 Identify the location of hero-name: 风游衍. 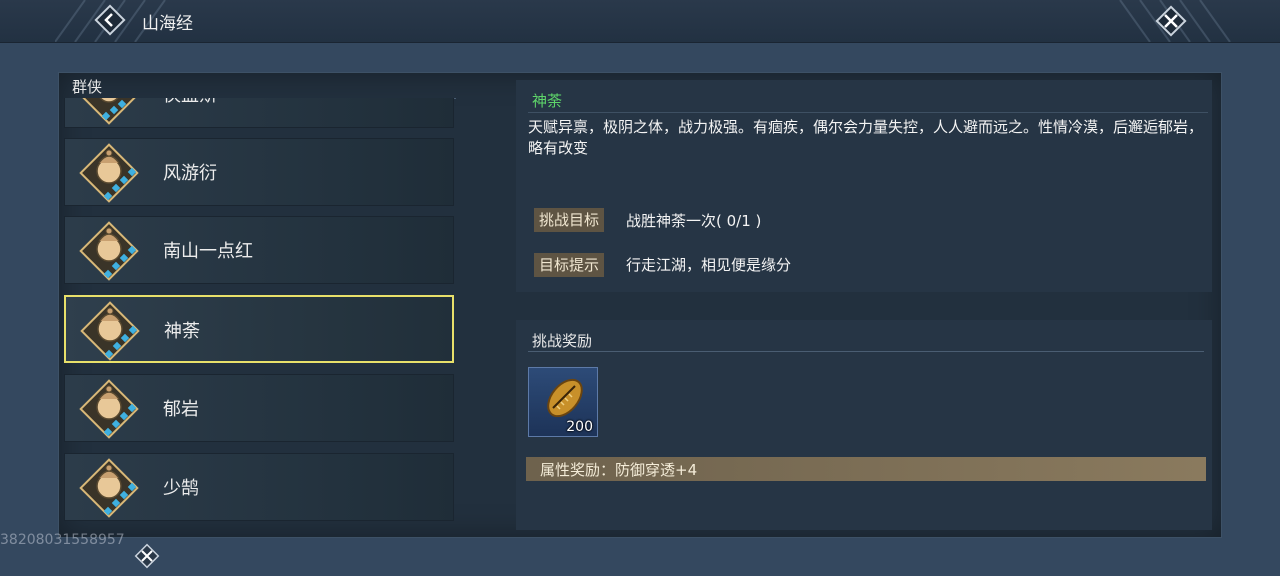
(190, 173).